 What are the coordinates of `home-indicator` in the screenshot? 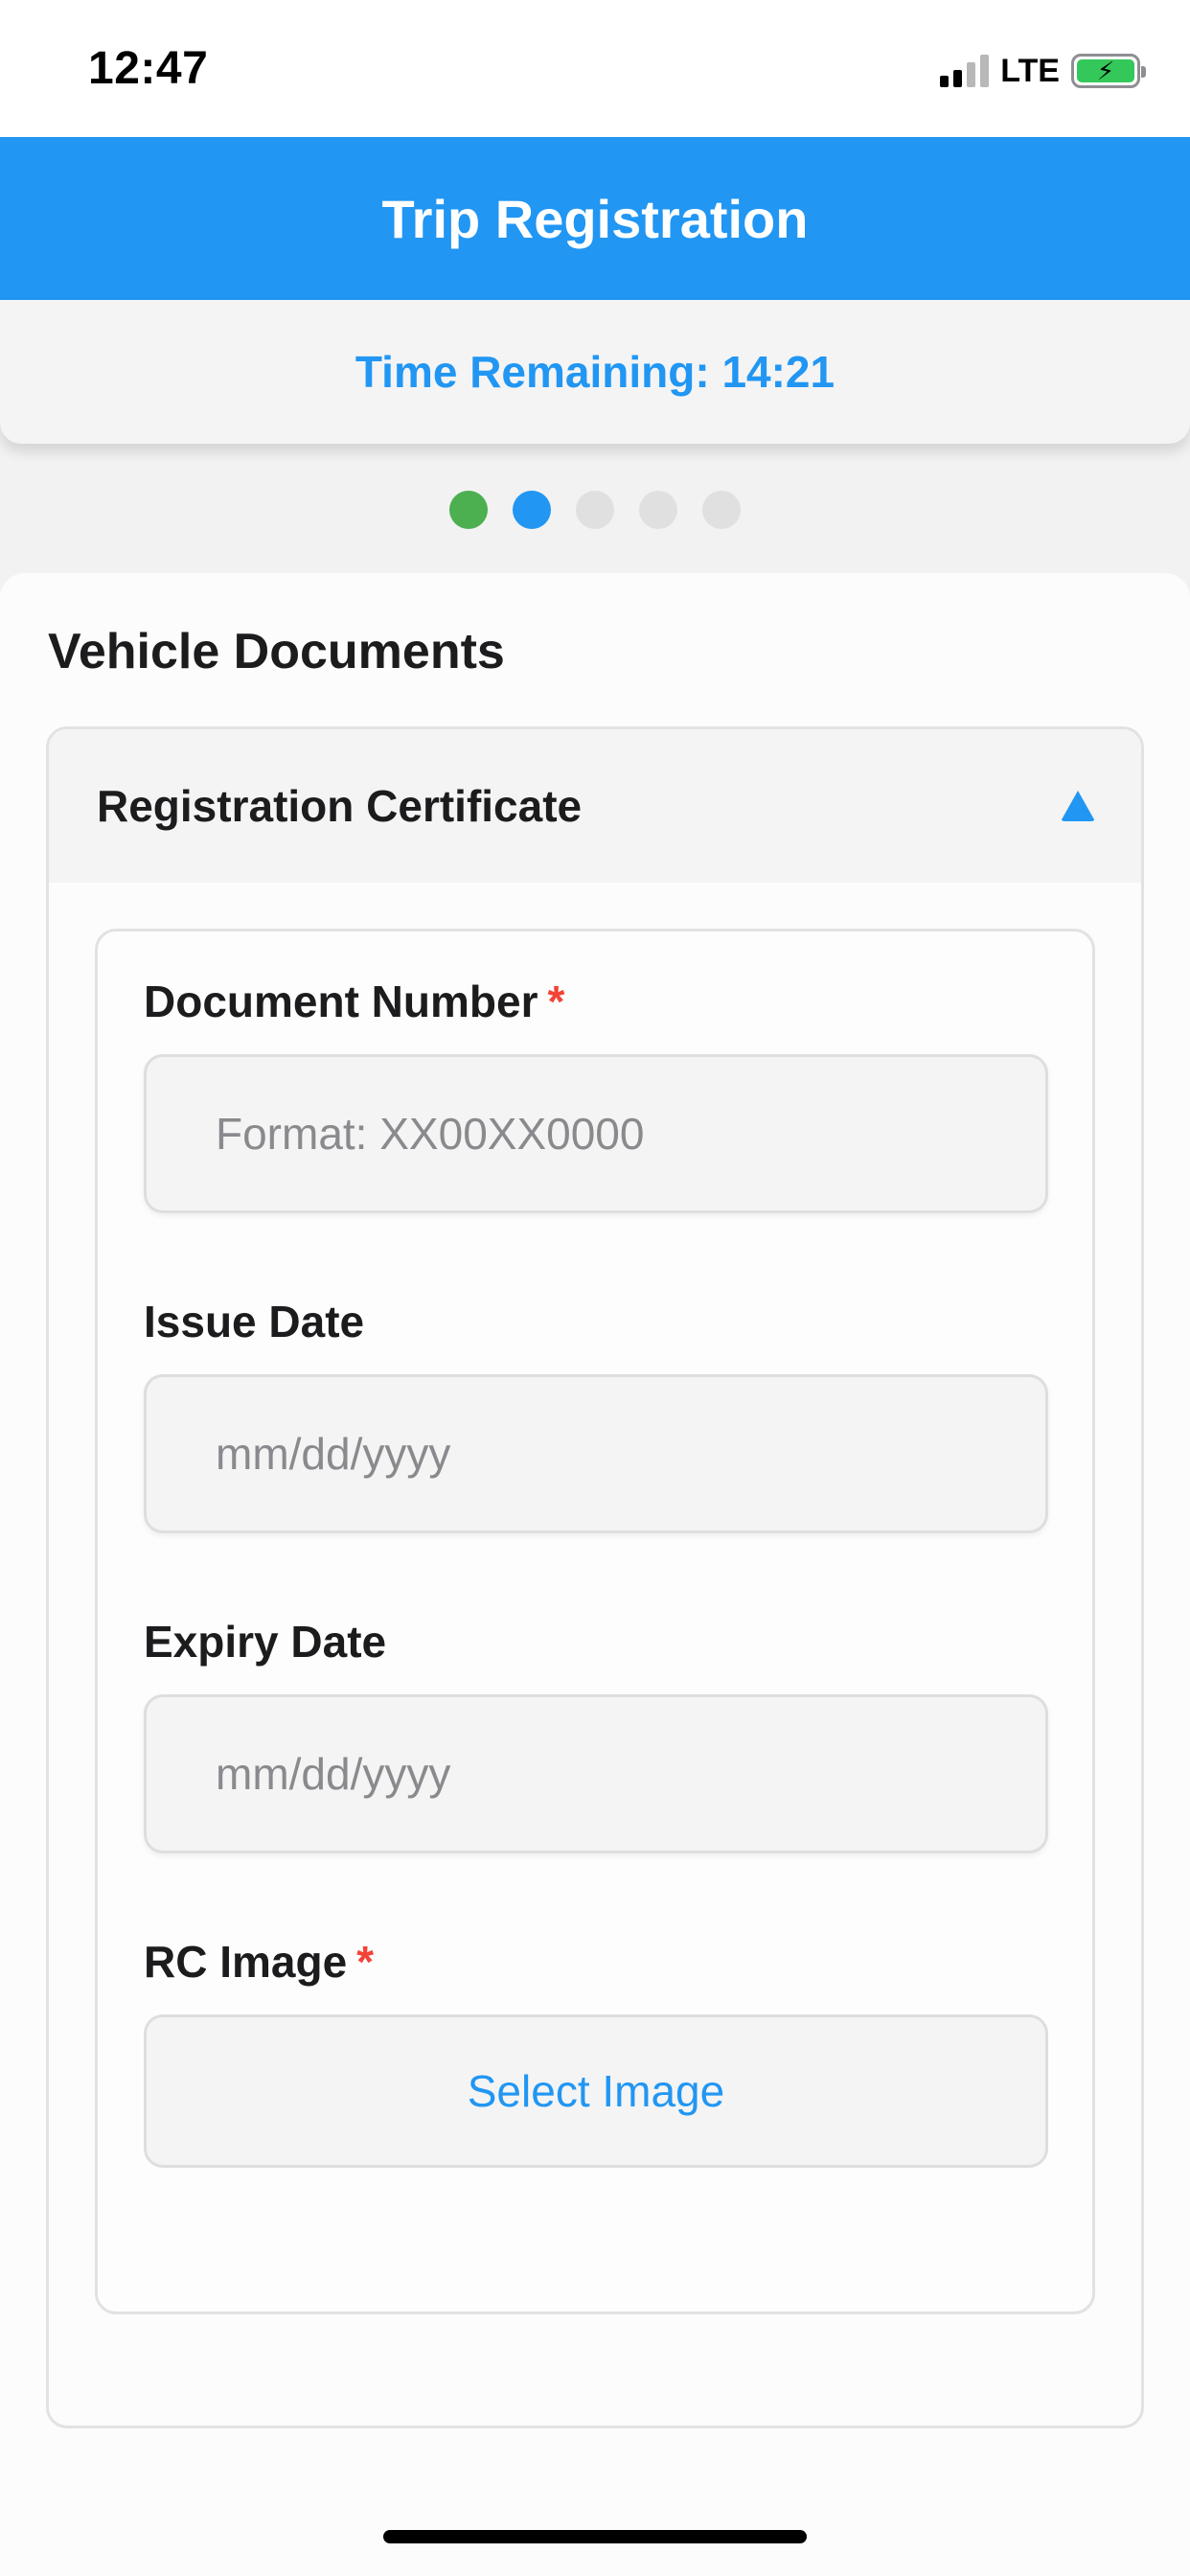 It's located at (595, 2536).